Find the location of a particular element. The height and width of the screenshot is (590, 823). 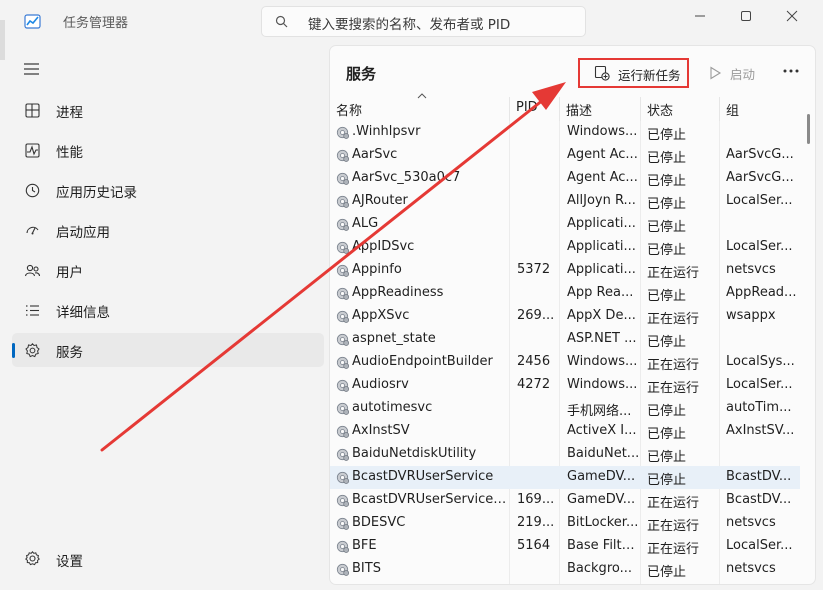

service-pid: 2456 is located at coordinates (534, 361).